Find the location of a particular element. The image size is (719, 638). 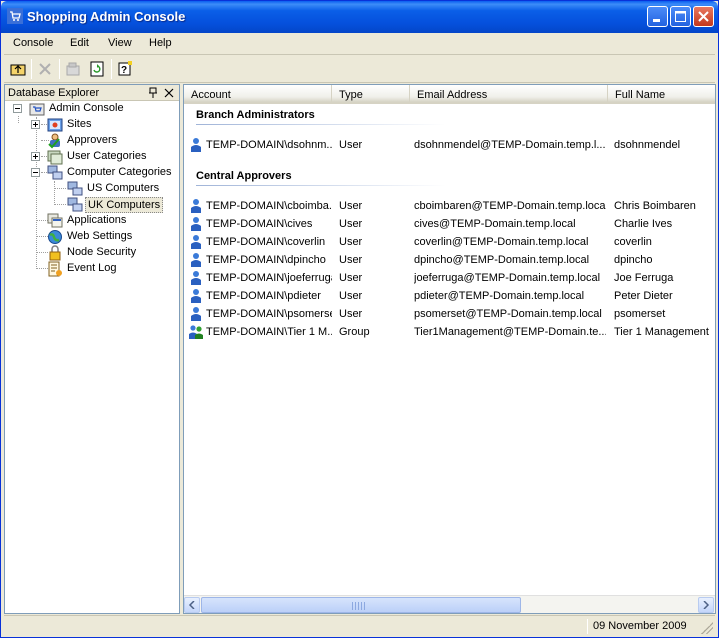

tree-web-settings: Web Settings is located at coordinates (101, 237).